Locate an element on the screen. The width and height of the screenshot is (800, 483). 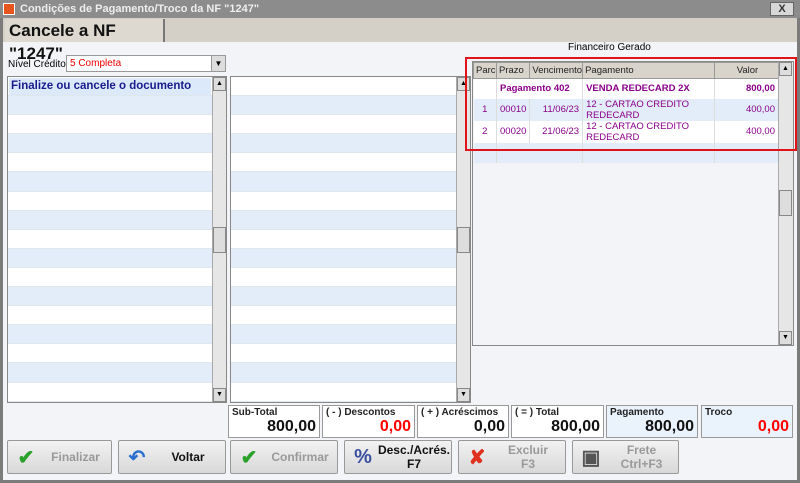
highlight-box is located at coordinates (631, 104).